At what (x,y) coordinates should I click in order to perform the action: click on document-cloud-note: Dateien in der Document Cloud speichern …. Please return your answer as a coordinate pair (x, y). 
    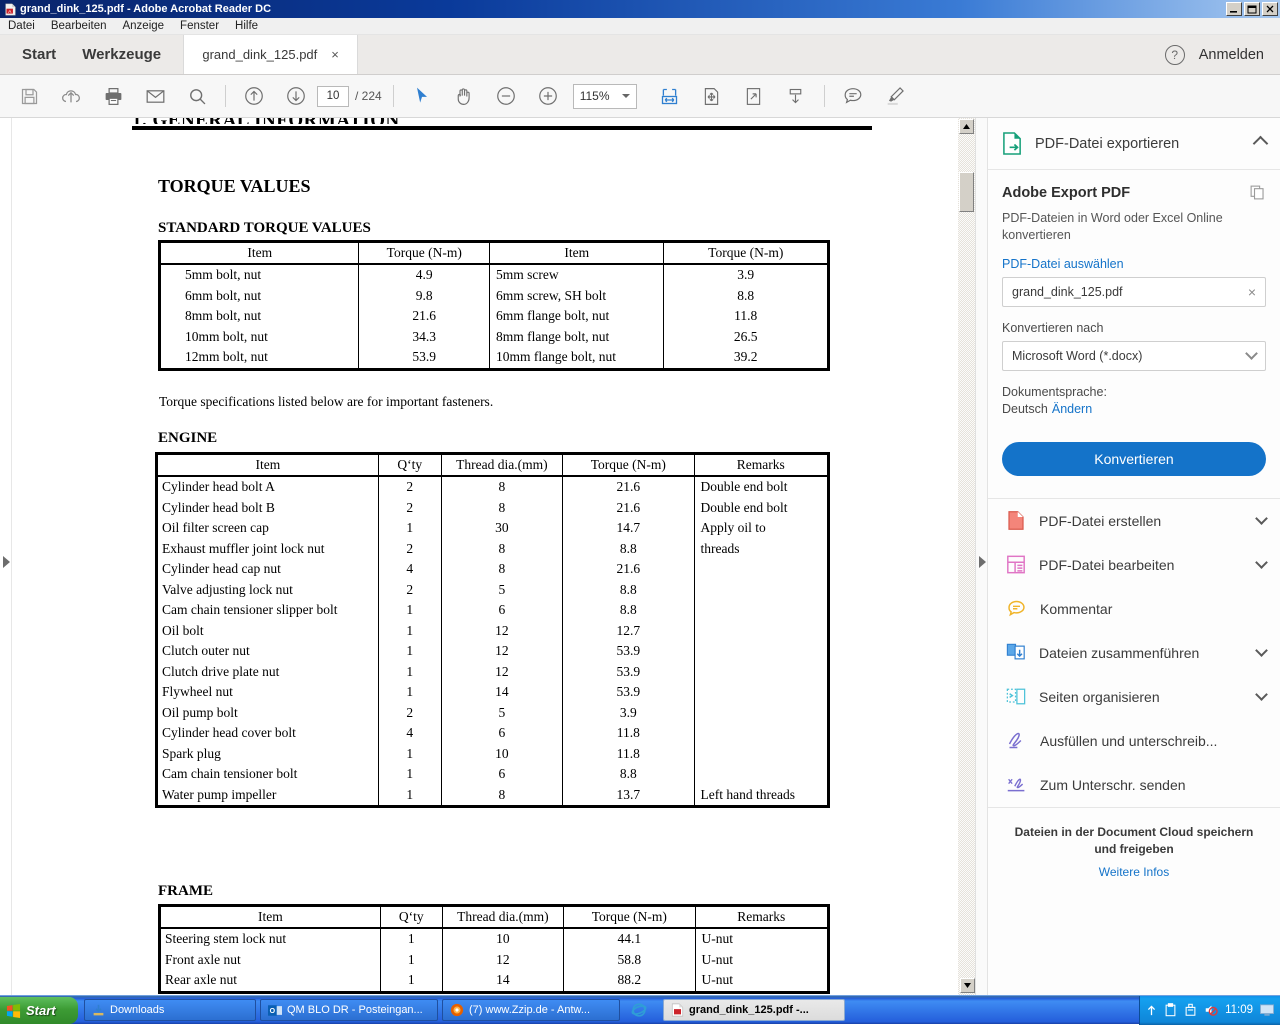
    Looking at the image, I should click on (1134, 833).